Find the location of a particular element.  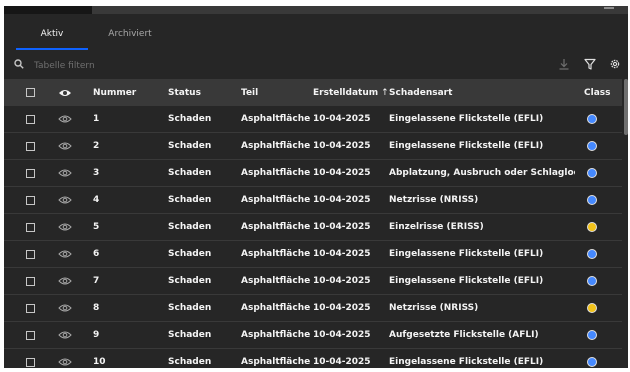

cell-schadensart: Netzrisse (NRISS) is located at coordinates (434, 308).